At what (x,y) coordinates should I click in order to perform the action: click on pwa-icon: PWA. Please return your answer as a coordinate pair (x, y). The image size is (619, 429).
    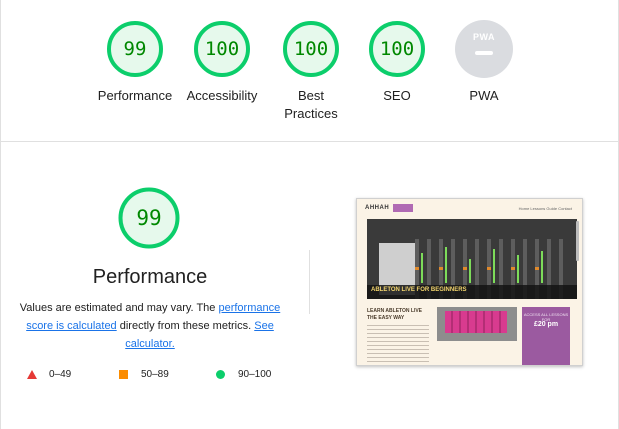
    Looking at the image, I should click on (484, 49).